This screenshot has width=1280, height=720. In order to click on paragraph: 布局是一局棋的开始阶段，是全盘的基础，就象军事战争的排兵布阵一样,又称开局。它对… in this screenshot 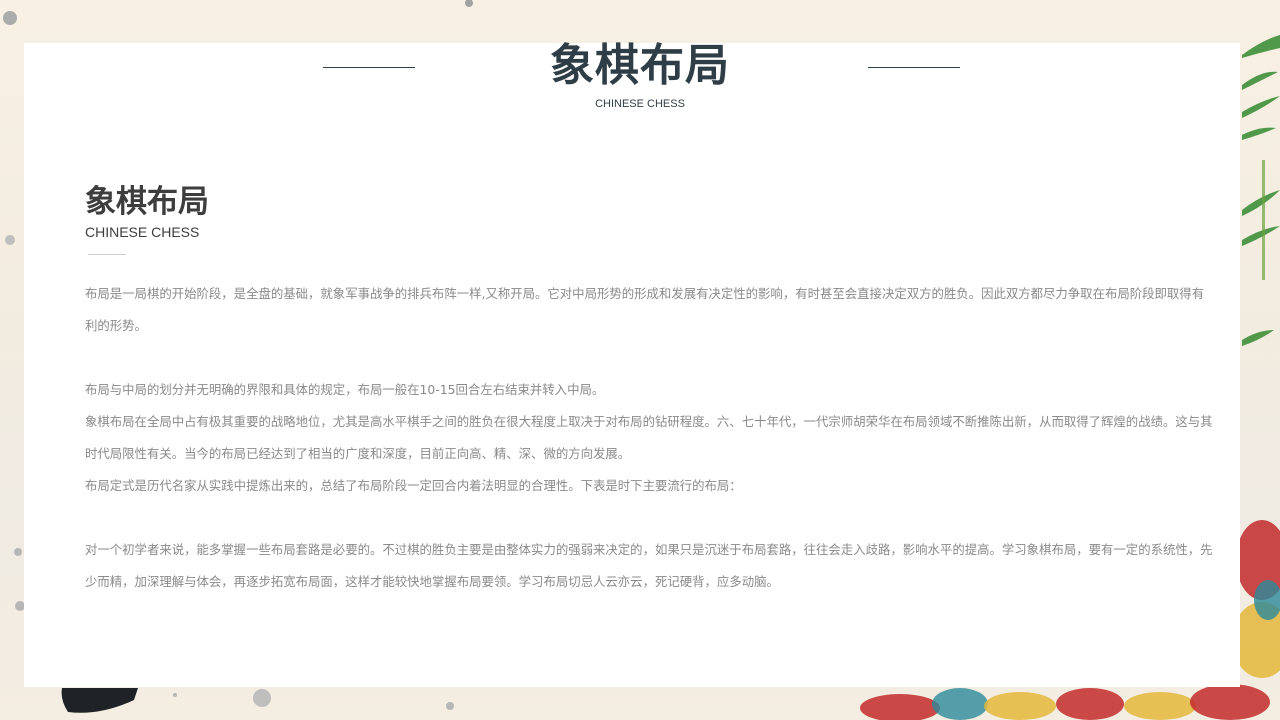, I will do `click(645, 309)`.